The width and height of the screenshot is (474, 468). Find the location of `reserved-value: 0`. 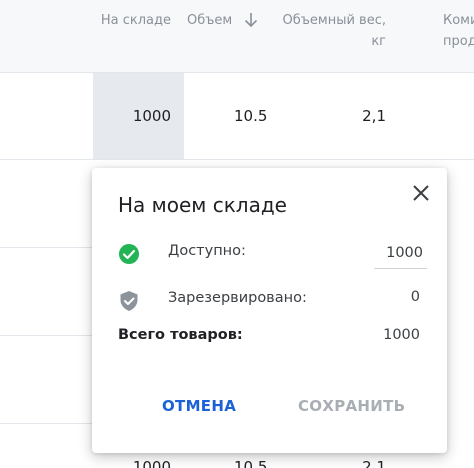

reserved-value: 0 is located at coordinates (415, 297).